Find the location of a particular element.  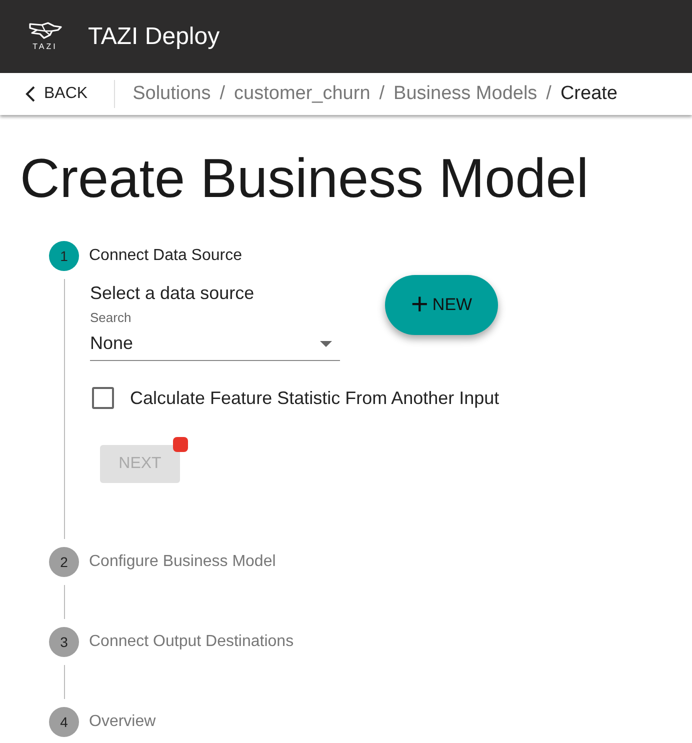

breadcrumb-link: Solutions is located at coordinates (171, 94).